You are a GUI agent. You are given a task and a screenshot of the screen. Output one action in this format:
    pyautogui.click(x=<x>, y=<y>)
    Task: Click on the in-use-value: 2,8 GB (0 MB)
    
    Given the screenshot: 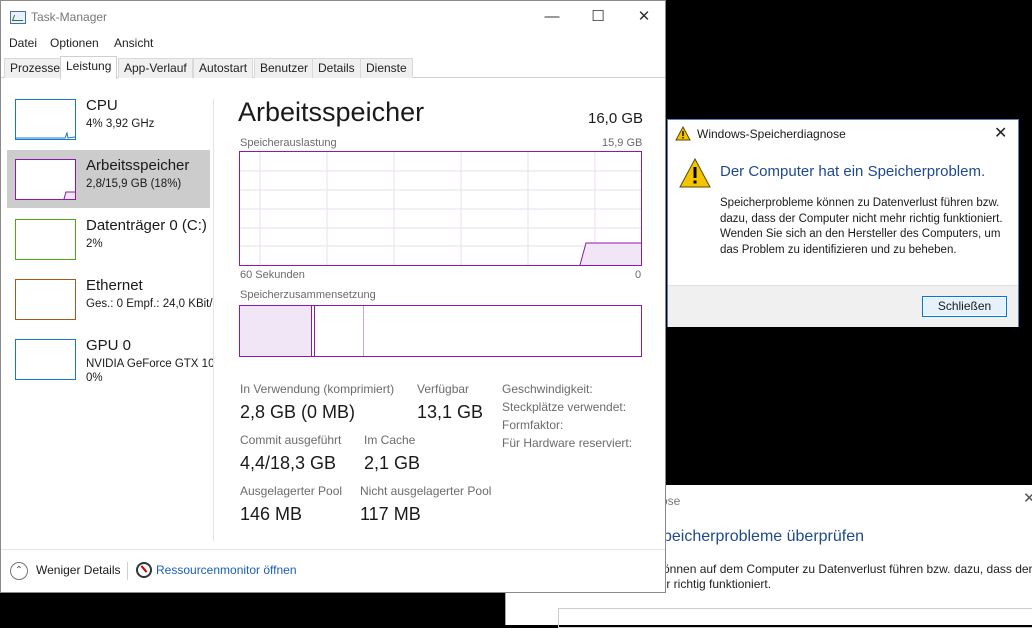 What is the action you would take?
    pyautogui.click(x=298, y=412)
    